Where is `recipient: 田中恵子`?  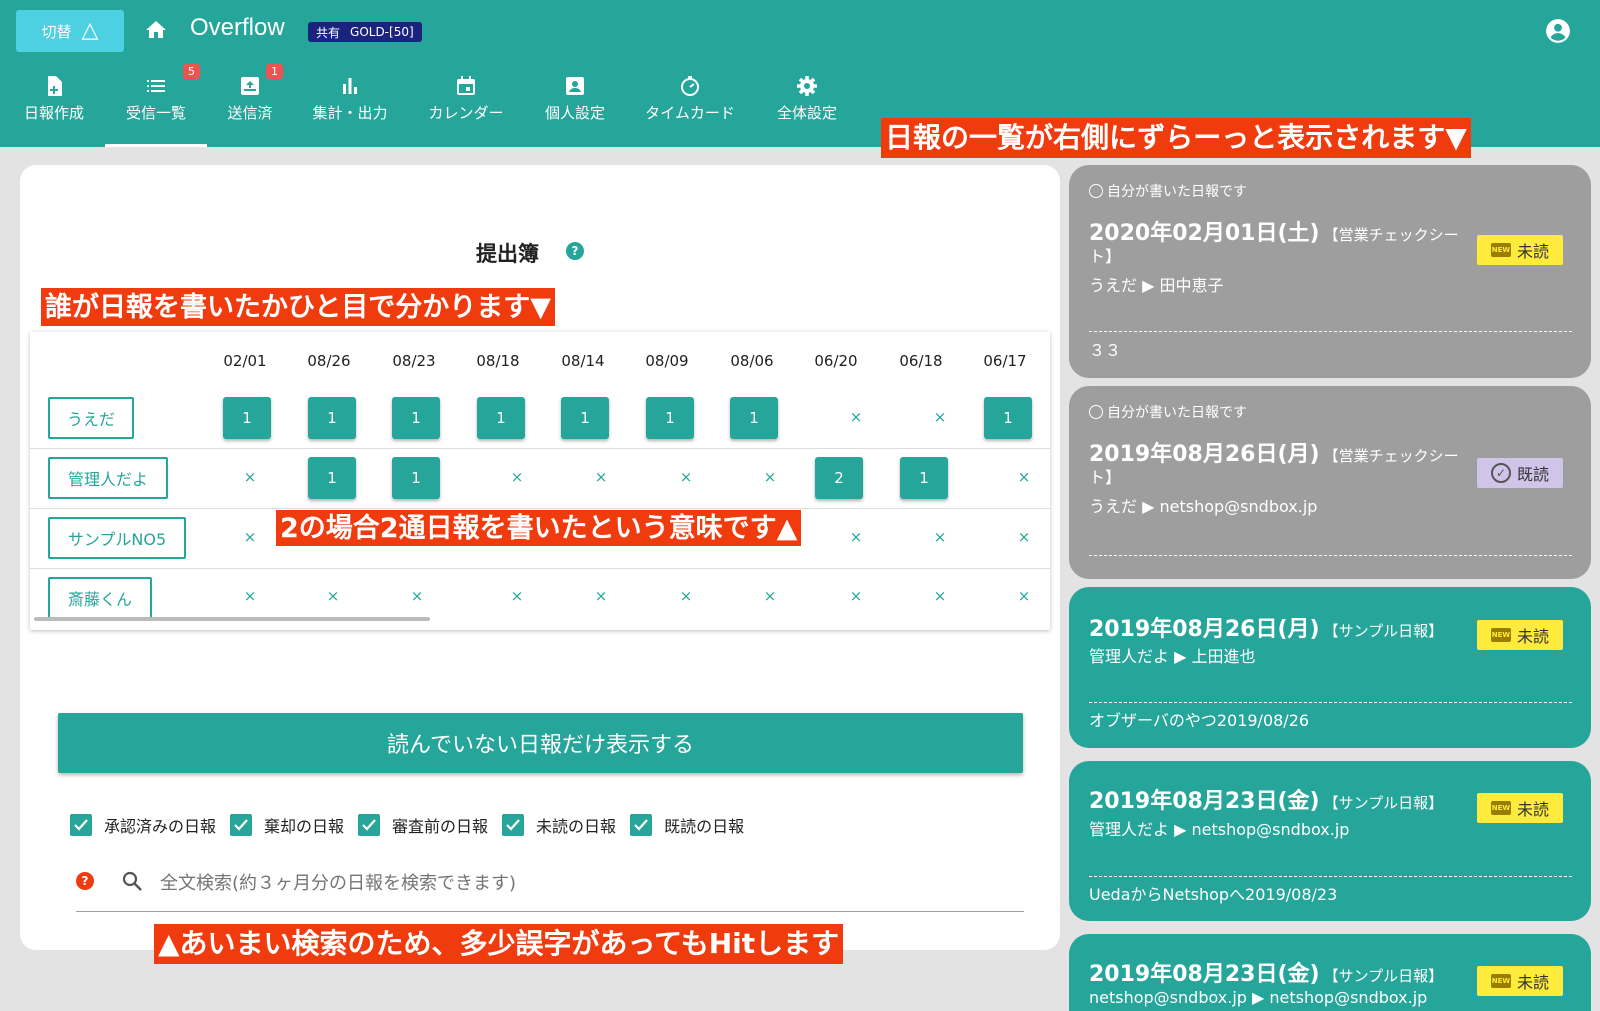 recipient: 田中恵子 is located at coordinates (1191, 285).